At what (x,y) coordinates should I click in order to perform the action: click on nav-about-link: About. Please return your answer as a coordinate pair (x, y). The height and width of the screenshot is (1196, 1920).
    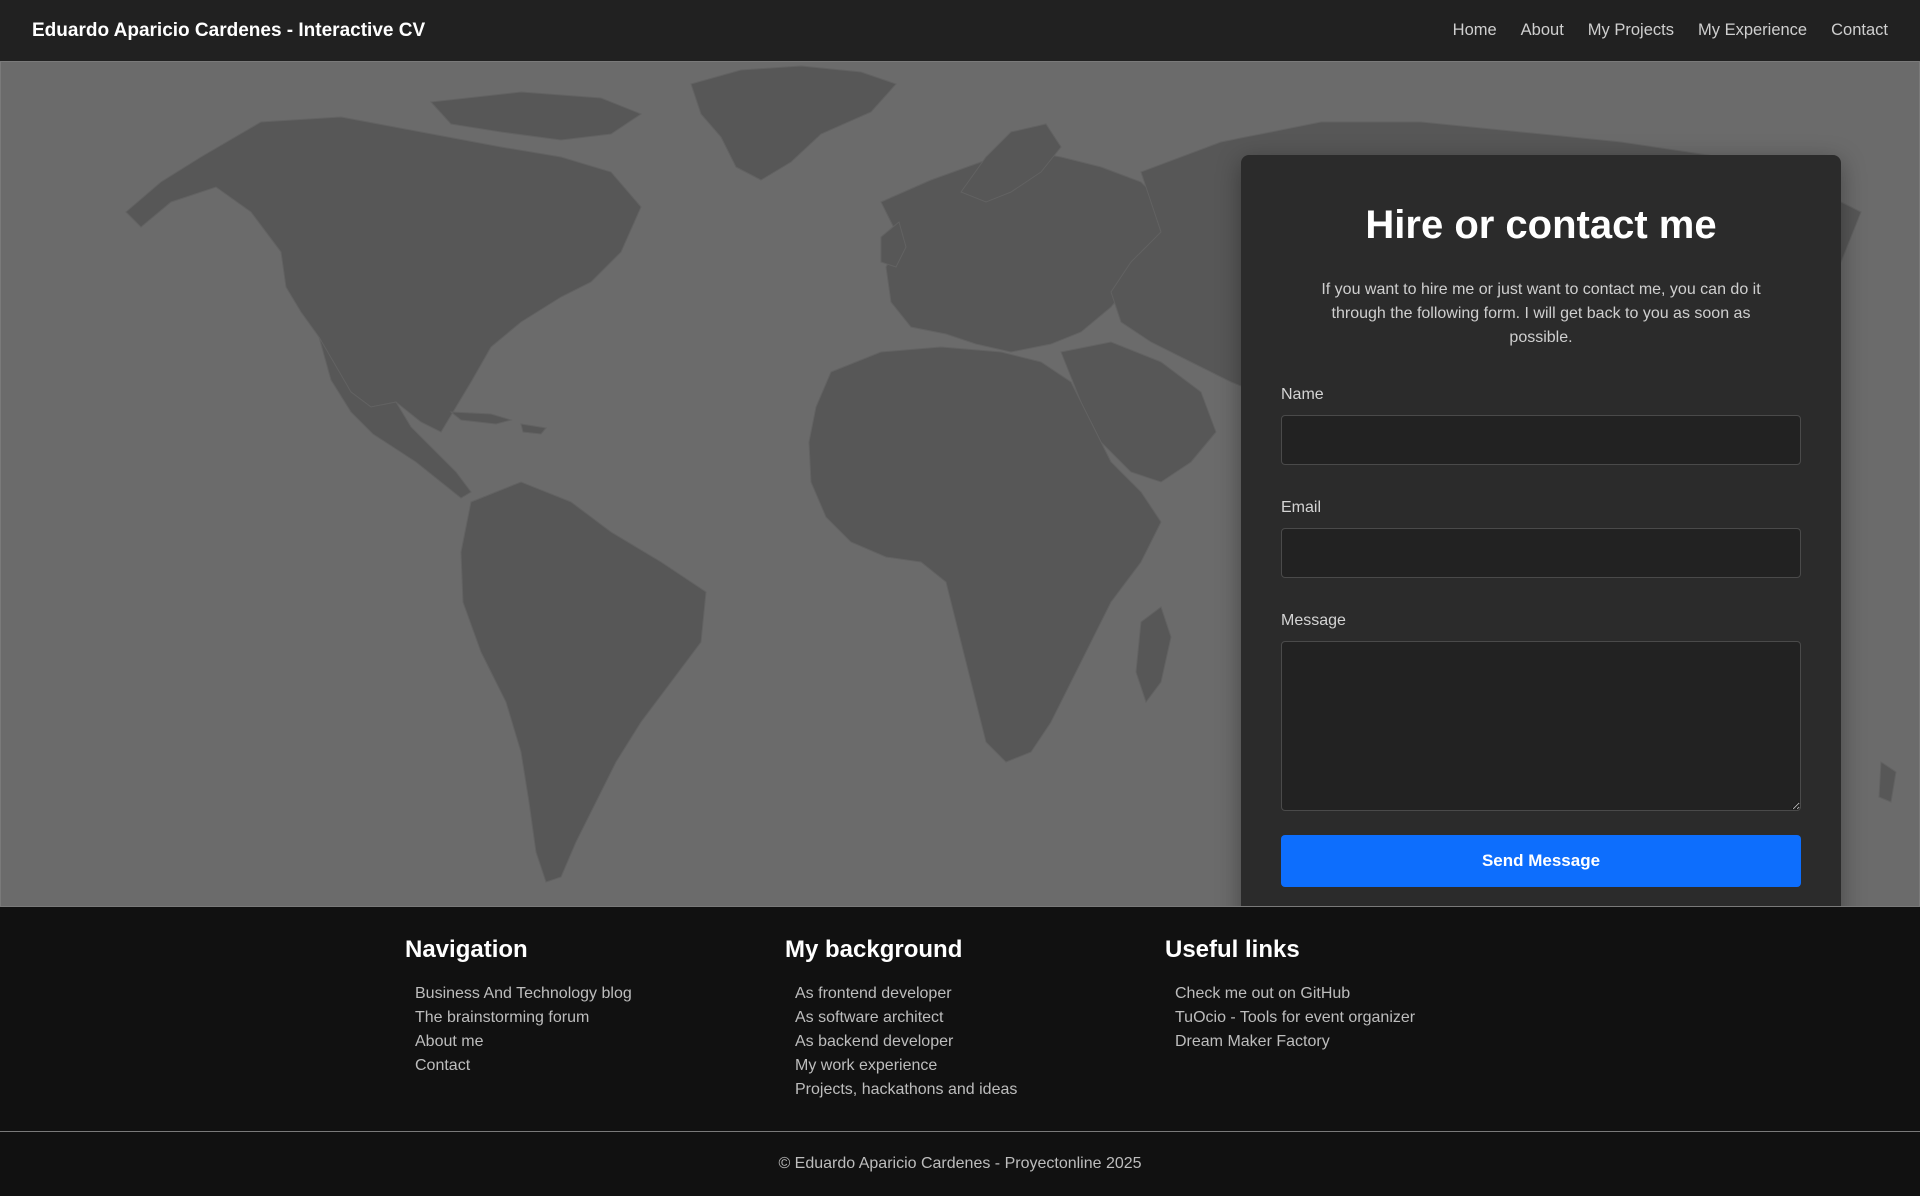
    Looking at the image, I should click on (1542, 30).